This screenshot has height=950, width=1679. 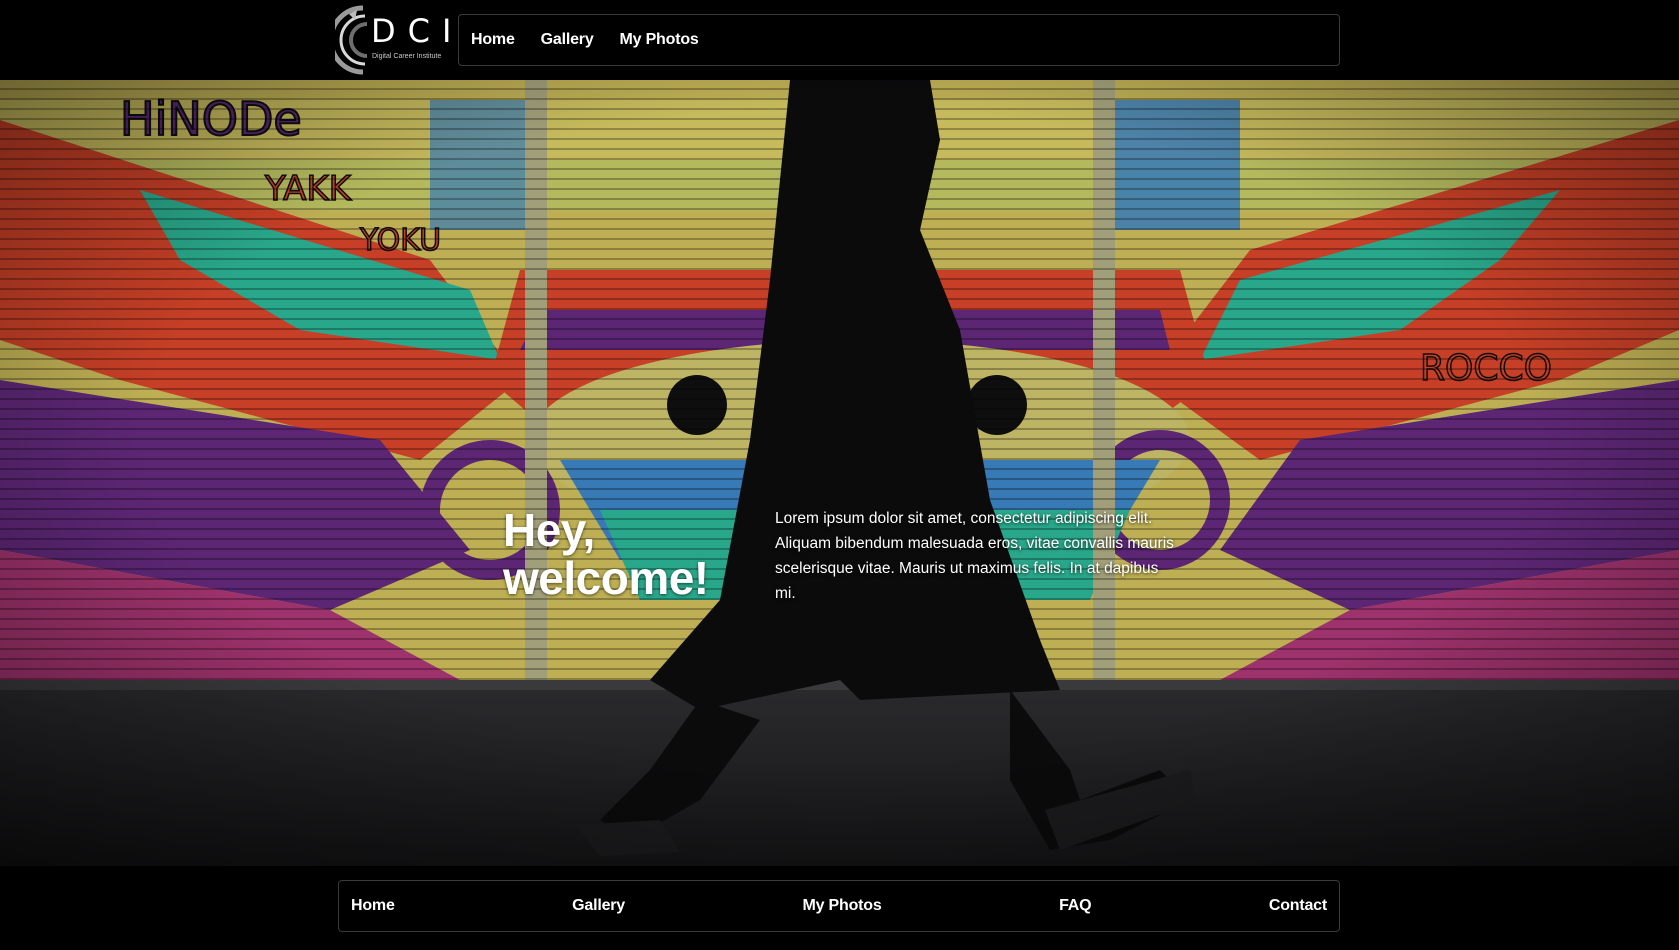 What do you see at coordinates (373, 906) in the screenshot?
I see `footer-nav-home-link: Home` at bounding box center [373, 906].